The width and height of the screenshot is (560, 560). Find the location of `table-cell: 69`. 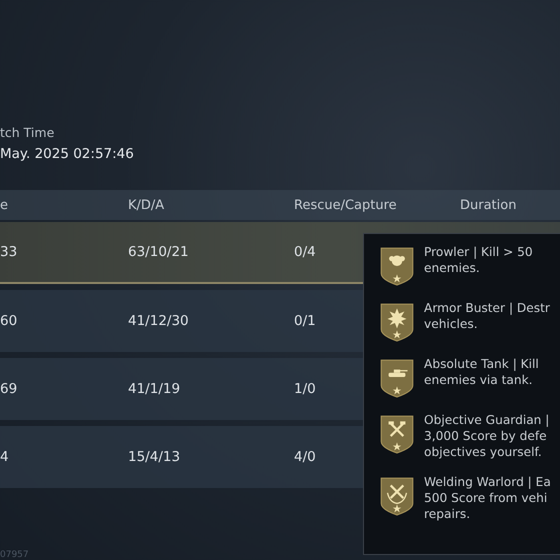

table-cell: 69 is located at coordinates (9, 389).